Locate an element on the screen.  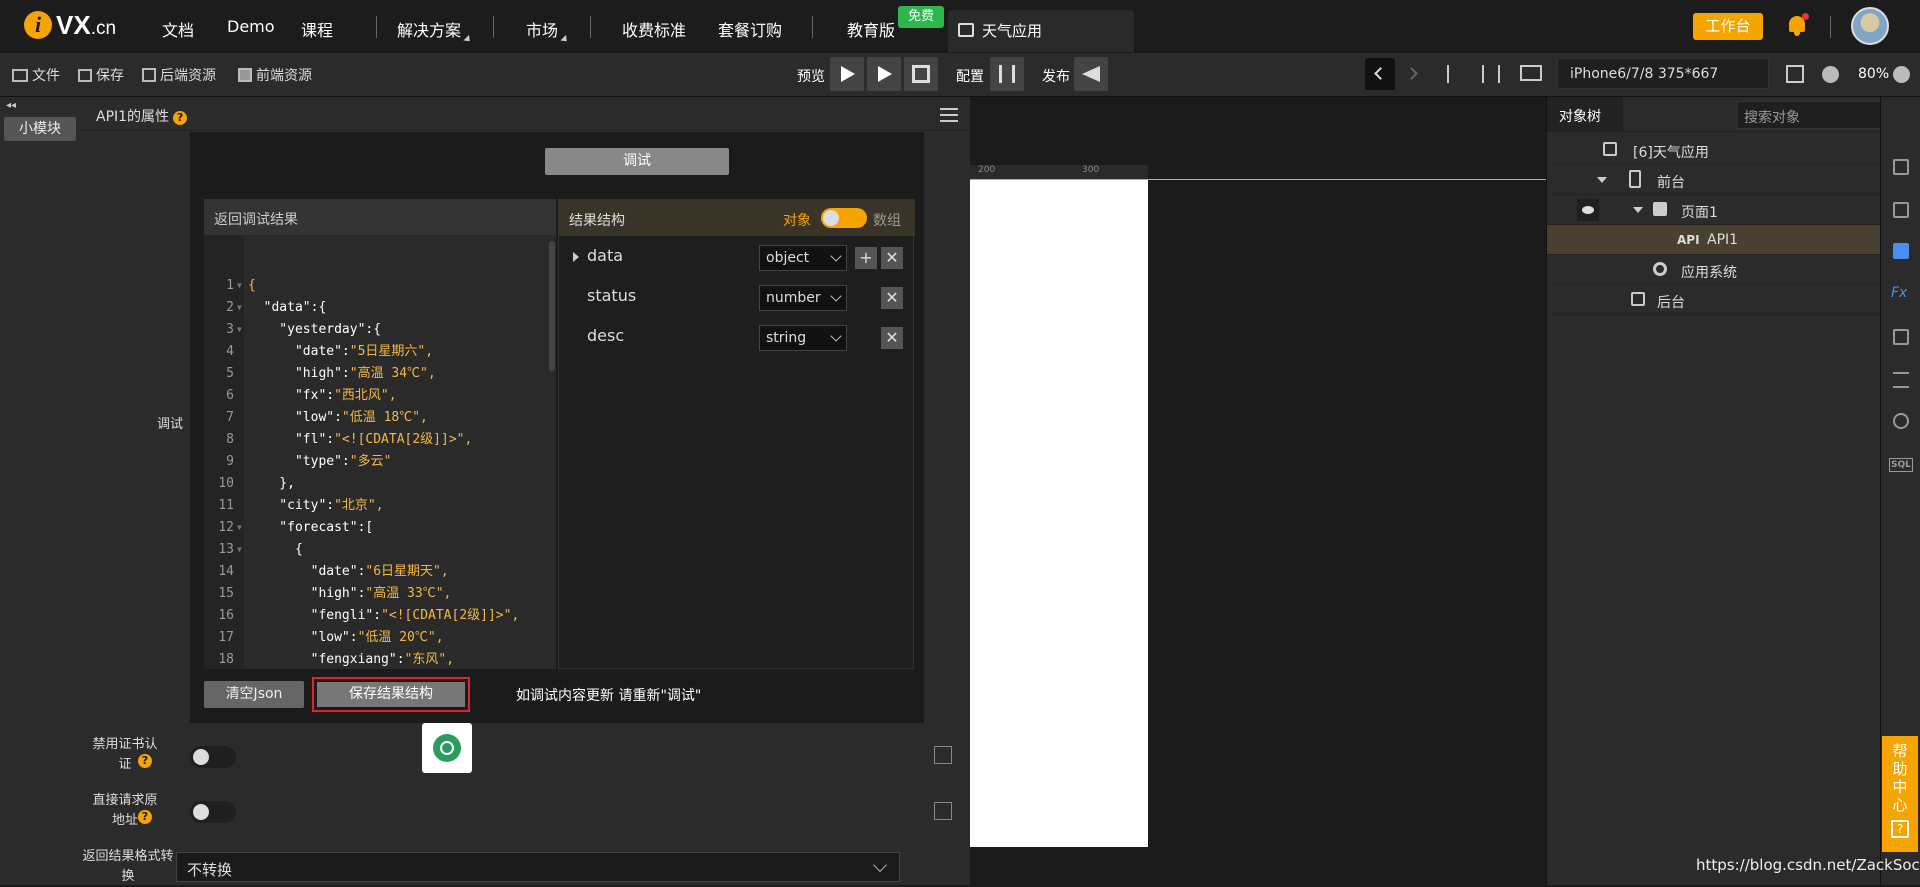
code-key: "low": is located at coordinates (303, 637).